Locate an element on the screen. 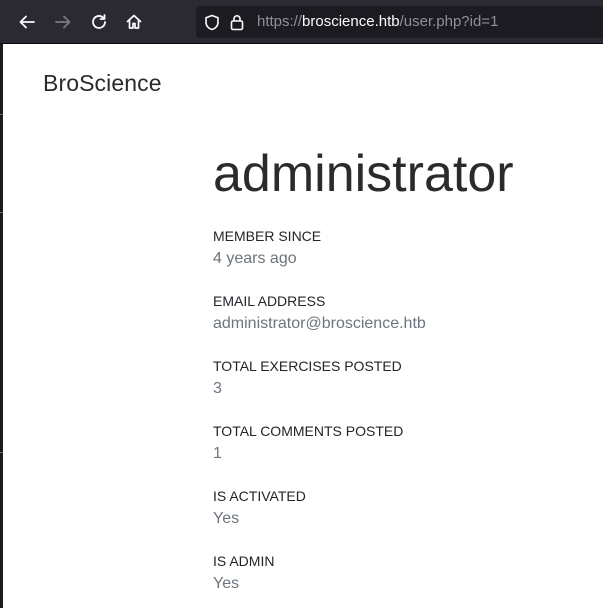 The image size is (603, 608). reload-icon is located at coordinates (99, 22).